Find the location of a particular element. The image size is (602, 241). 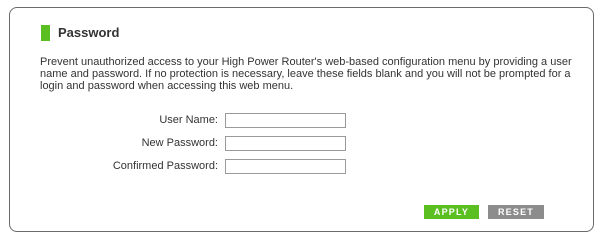

confirmed-password-label: Confirmed Password: is located at coordinates (165, 166).